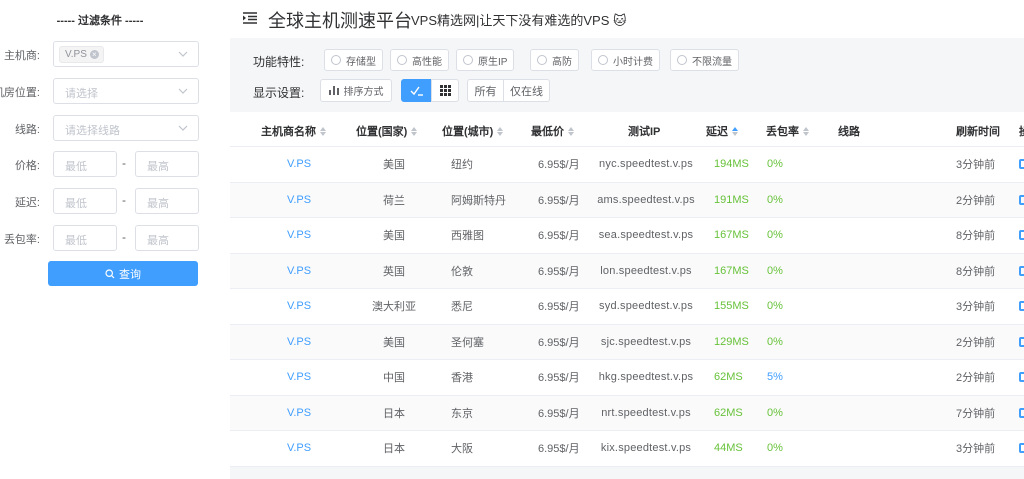 This screenshot has width=1024, height=479. I want to click on location-select: 请选择, so click(126, 91).